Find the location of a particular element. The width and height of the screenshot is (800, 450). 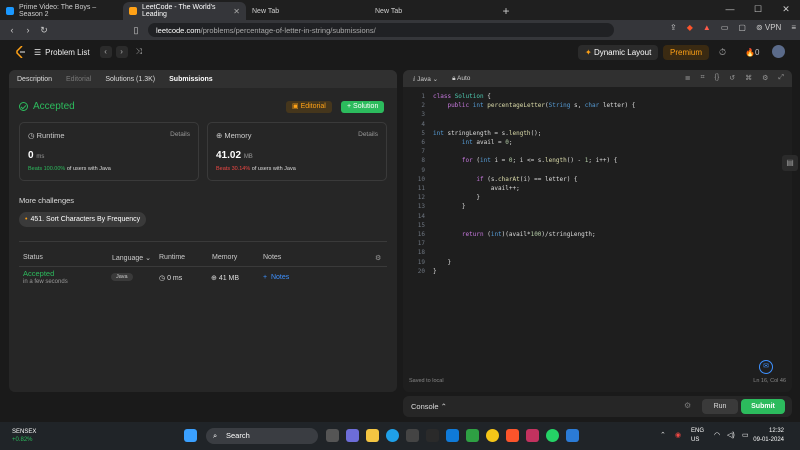

vpn-button: ⊚ VPN is located at coordinates (768, 27).